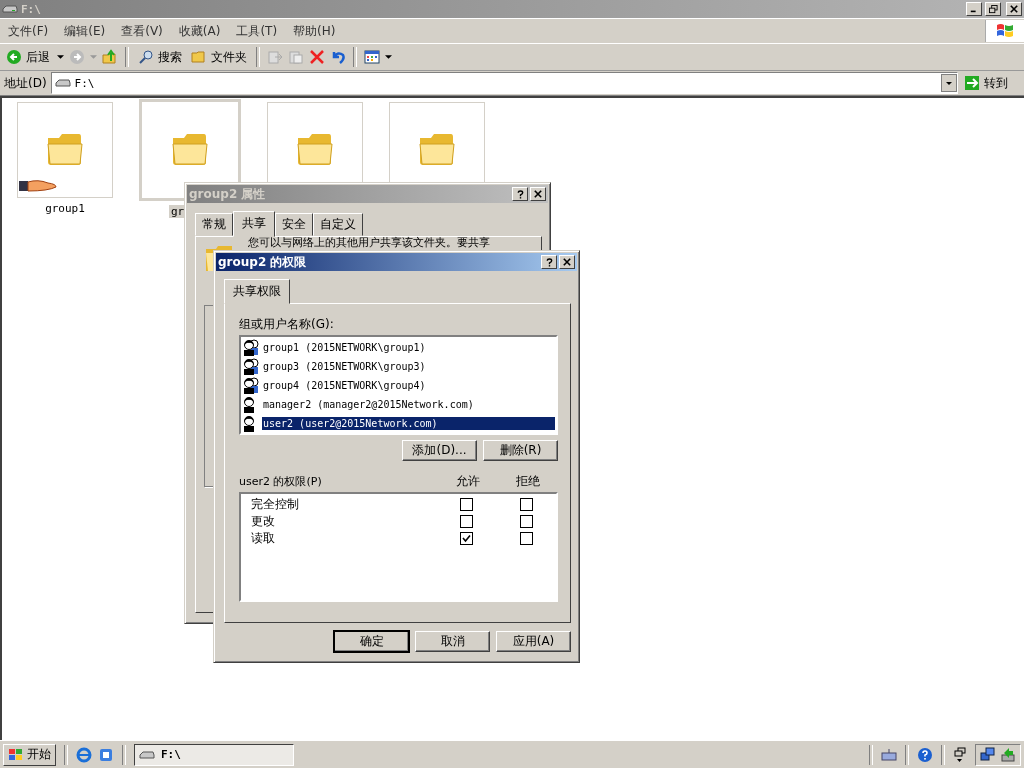 Image resolution: width=1024 pixels, height=768 pixels. I want to click on column-header: 允许, so click(468, 481).